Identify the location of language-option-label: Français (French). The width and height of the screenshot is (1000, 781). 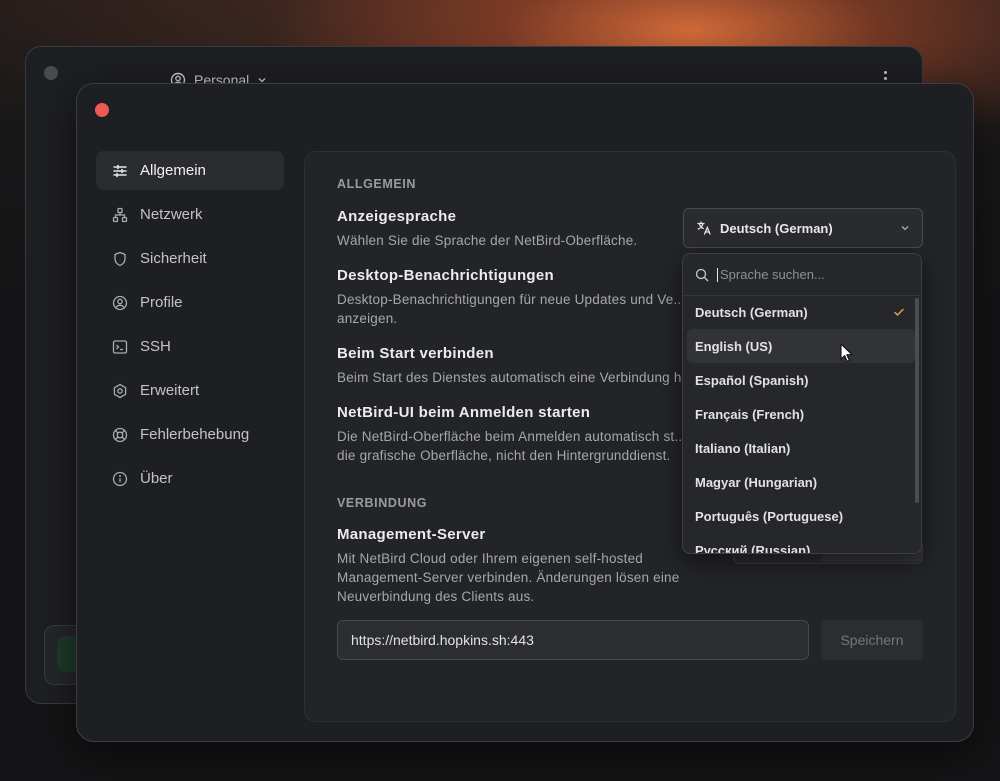
(750, 414).